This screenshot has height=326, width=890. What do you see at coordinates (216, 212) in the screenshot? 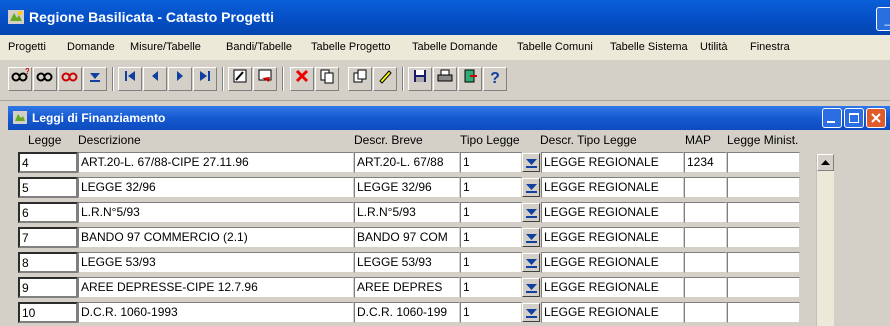
I see `descrizione-field: L.R.N°5/93` at bounding box center [216, 212].